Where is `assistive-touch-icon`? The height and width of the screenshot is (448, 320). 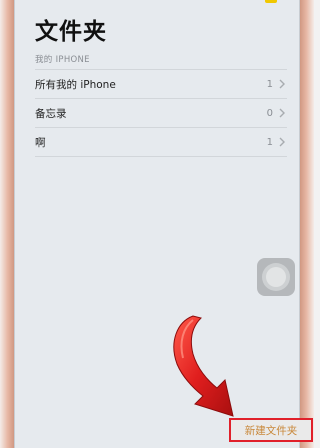 assistive-touch-icon is located at coordinates (276, 277).